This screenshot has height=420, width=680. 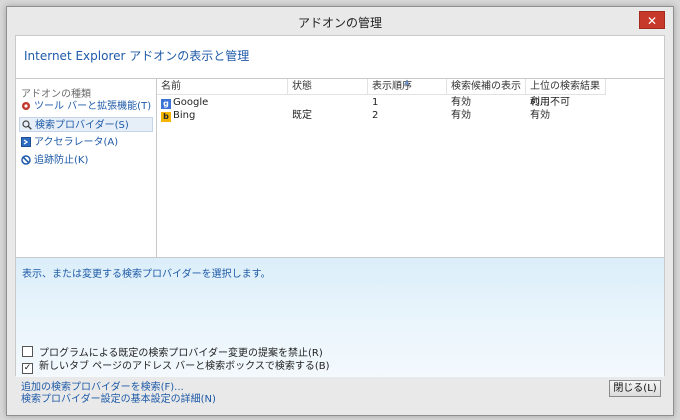 What do you see at coordinates (540, 115) in the screenshot?
I see `top-result-cell: 有効` at bounding box center [540, 115].